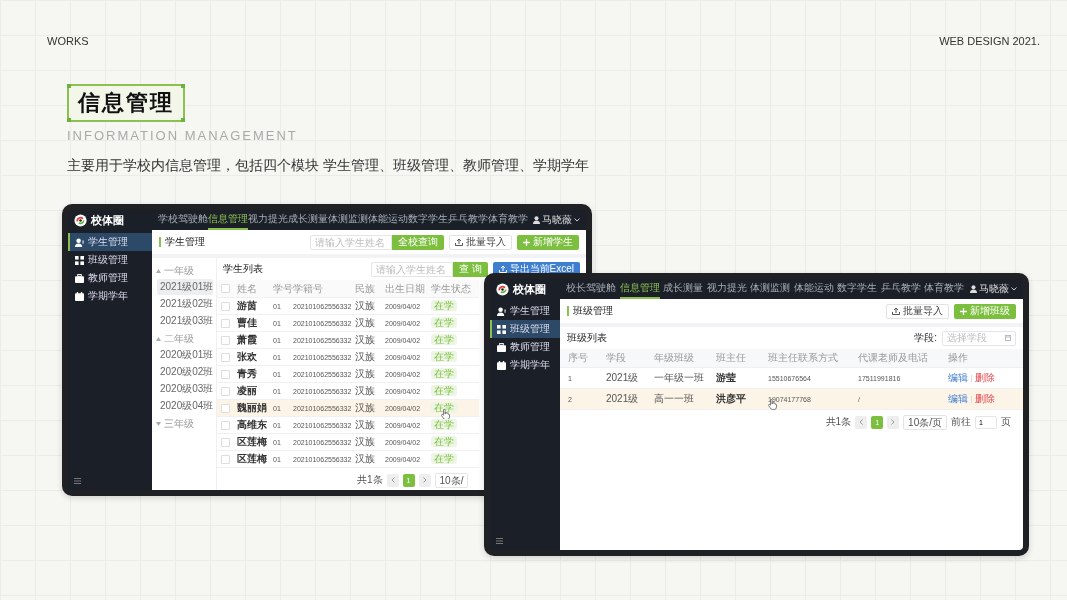 Image resolution: width=1067 pixels, height=600 pixels. What do you see at coordinates (526, 242) in the screenshot?
I see `plus-icon` at bounding box center [526, 242].